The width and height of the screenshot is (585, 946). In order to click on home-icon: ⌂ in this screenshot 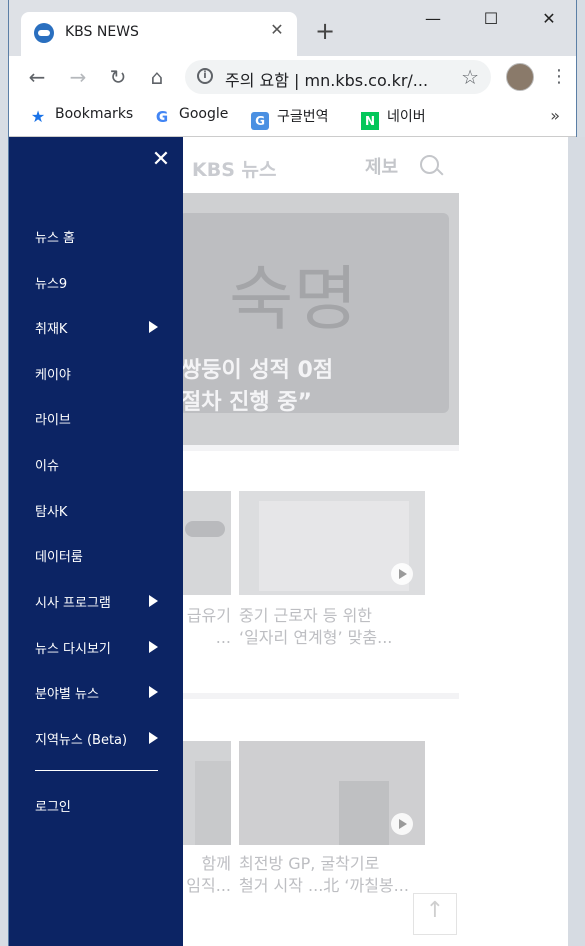, I will do `click(157, 77)`.